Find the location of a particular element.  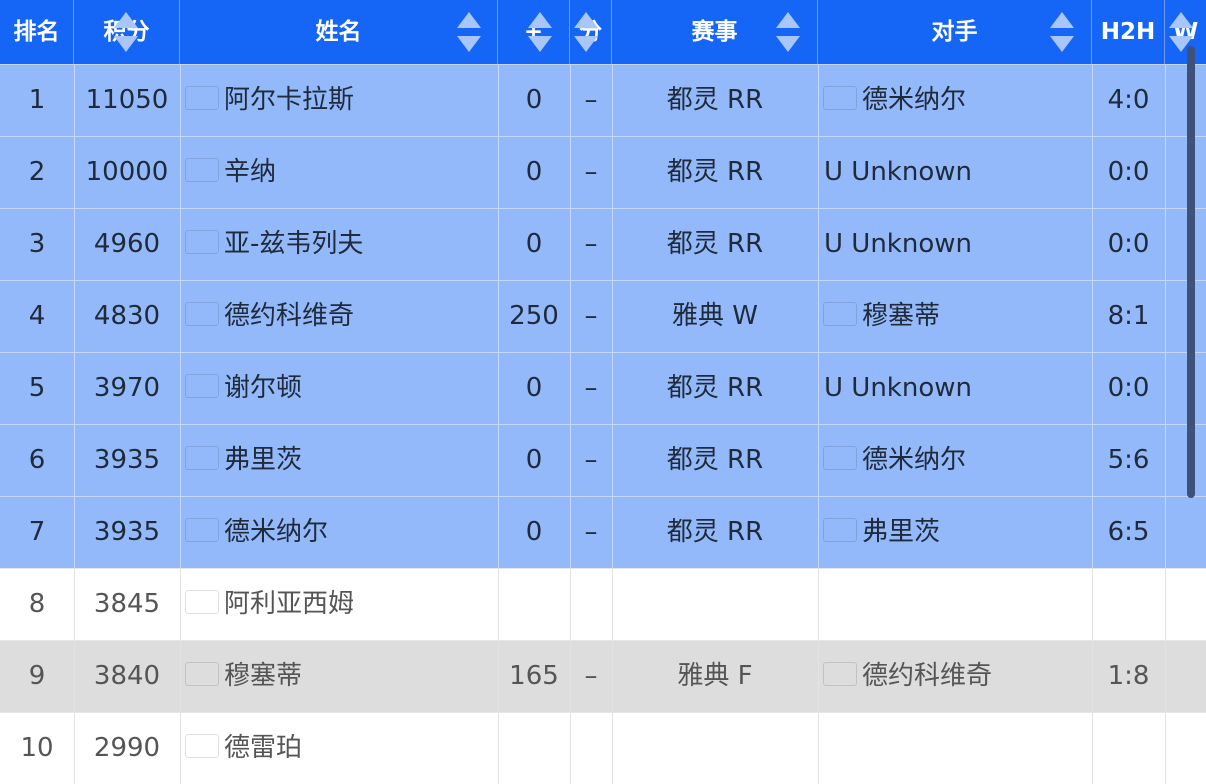

cell-plus is located at coordinates (534, 604).